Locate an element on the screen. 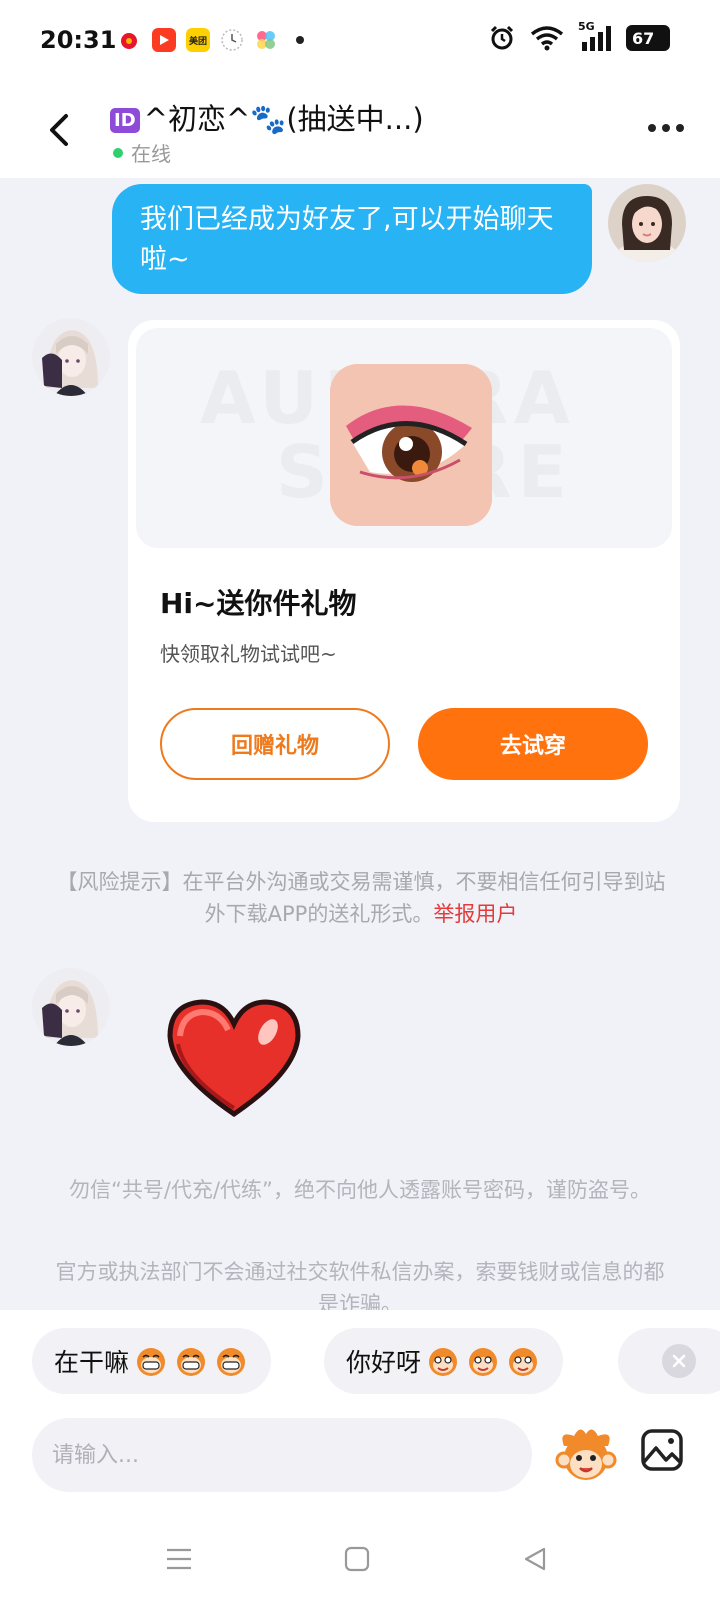 The image size is (720, 1604). chevron-left-icon is located at coordinates (59, 130).